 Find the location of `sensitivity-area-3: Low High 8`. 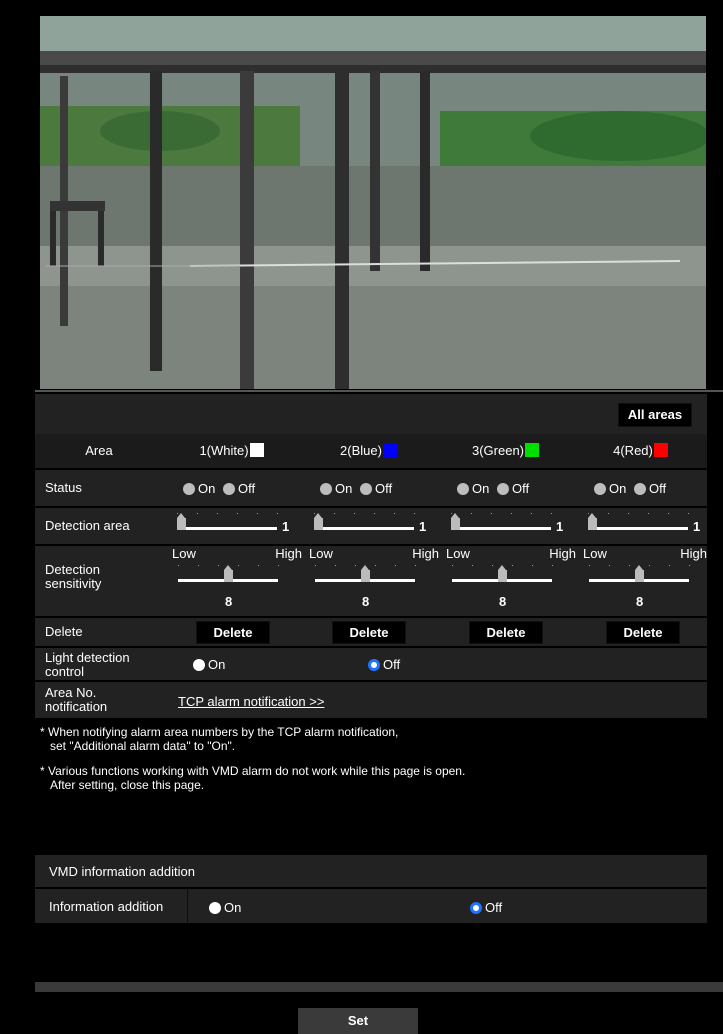

sensitivity-area-3: Low High 8 is located at coordinates (511, 581).